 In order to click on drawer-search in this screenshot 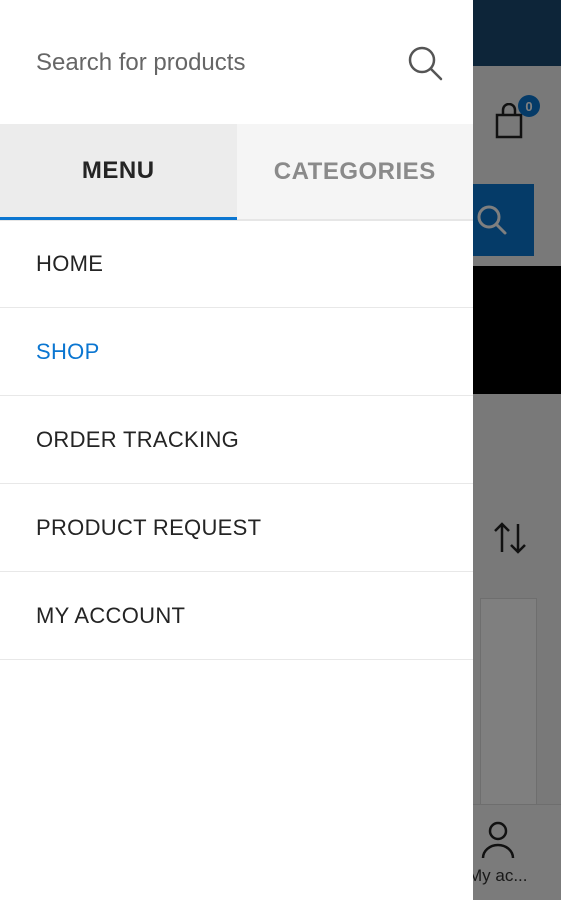, I will do `click(236, 62)`.